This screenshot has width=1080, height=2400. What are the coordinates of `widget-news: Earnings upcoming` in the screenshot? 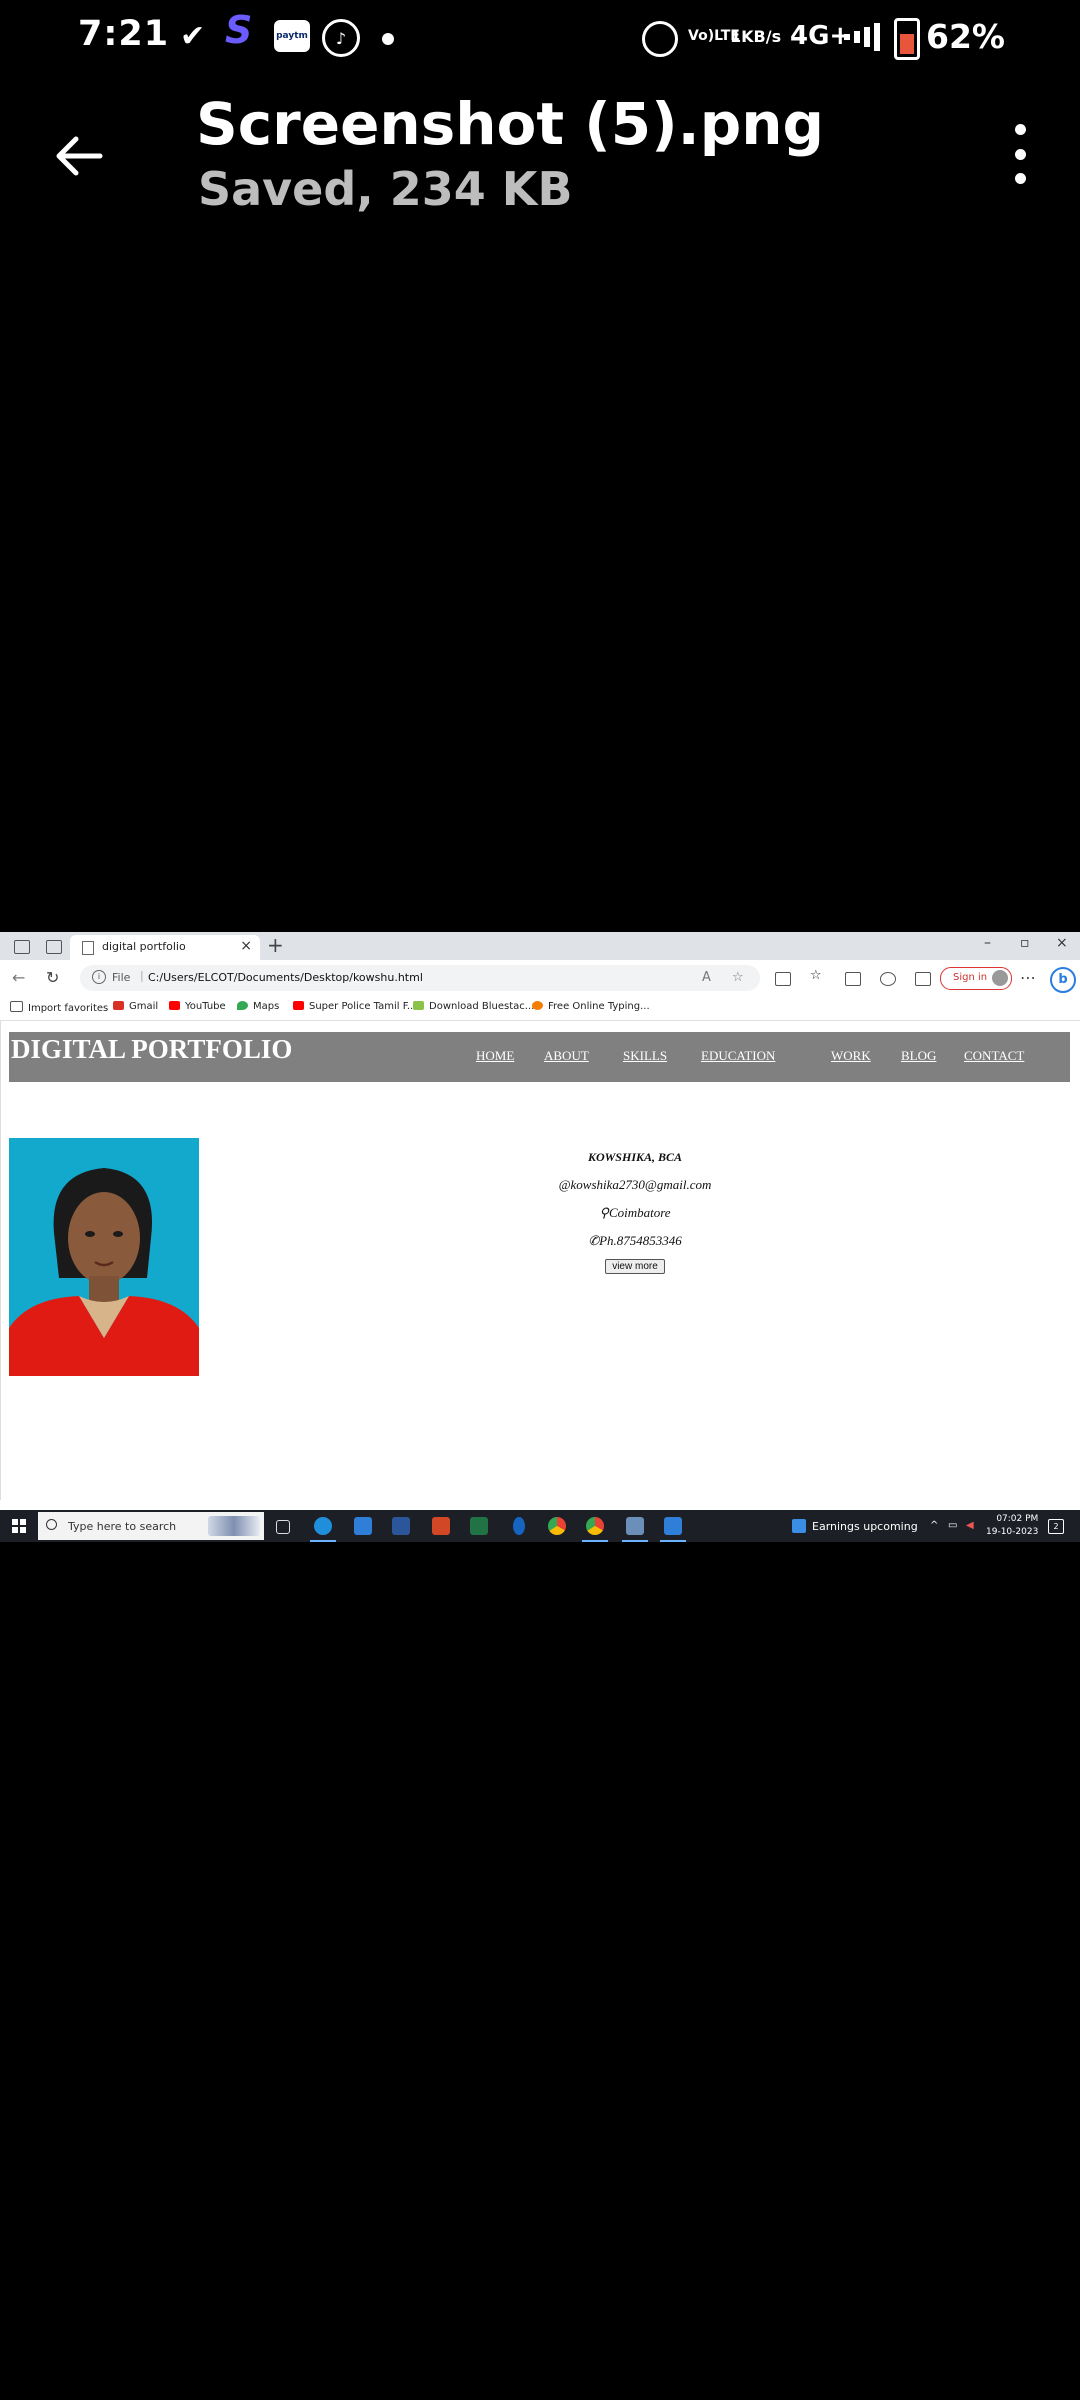 It's located at (855, 1526).